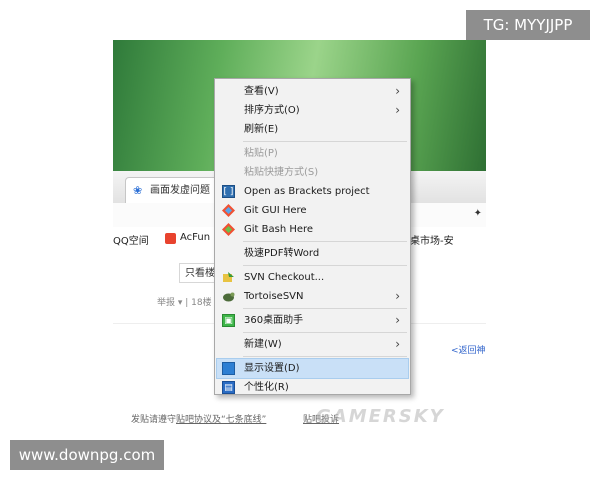 This screenshot has width=600, height=480. I want to click on bookmark-acfun: AcFun, so click(195, 237).